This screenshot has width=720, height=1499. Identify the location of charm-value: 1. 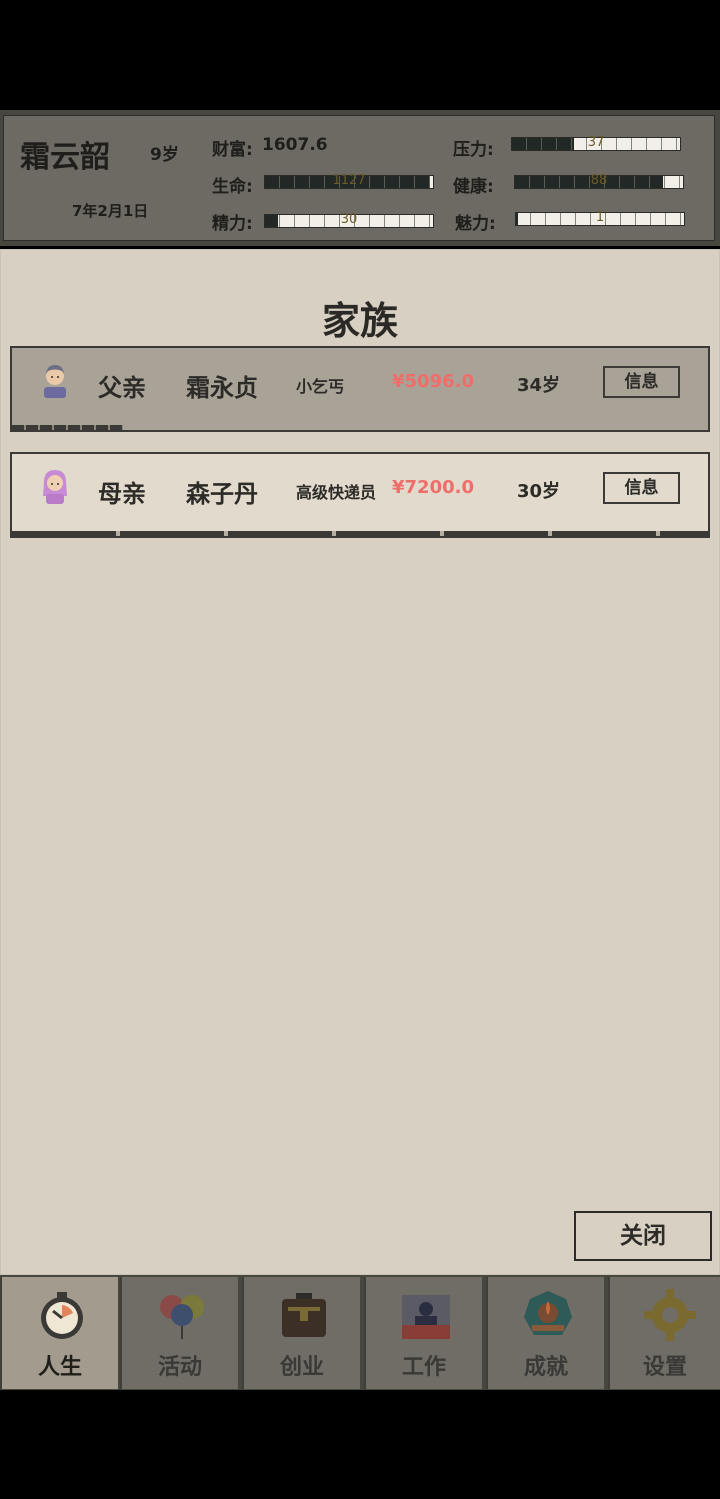
(600, 217).